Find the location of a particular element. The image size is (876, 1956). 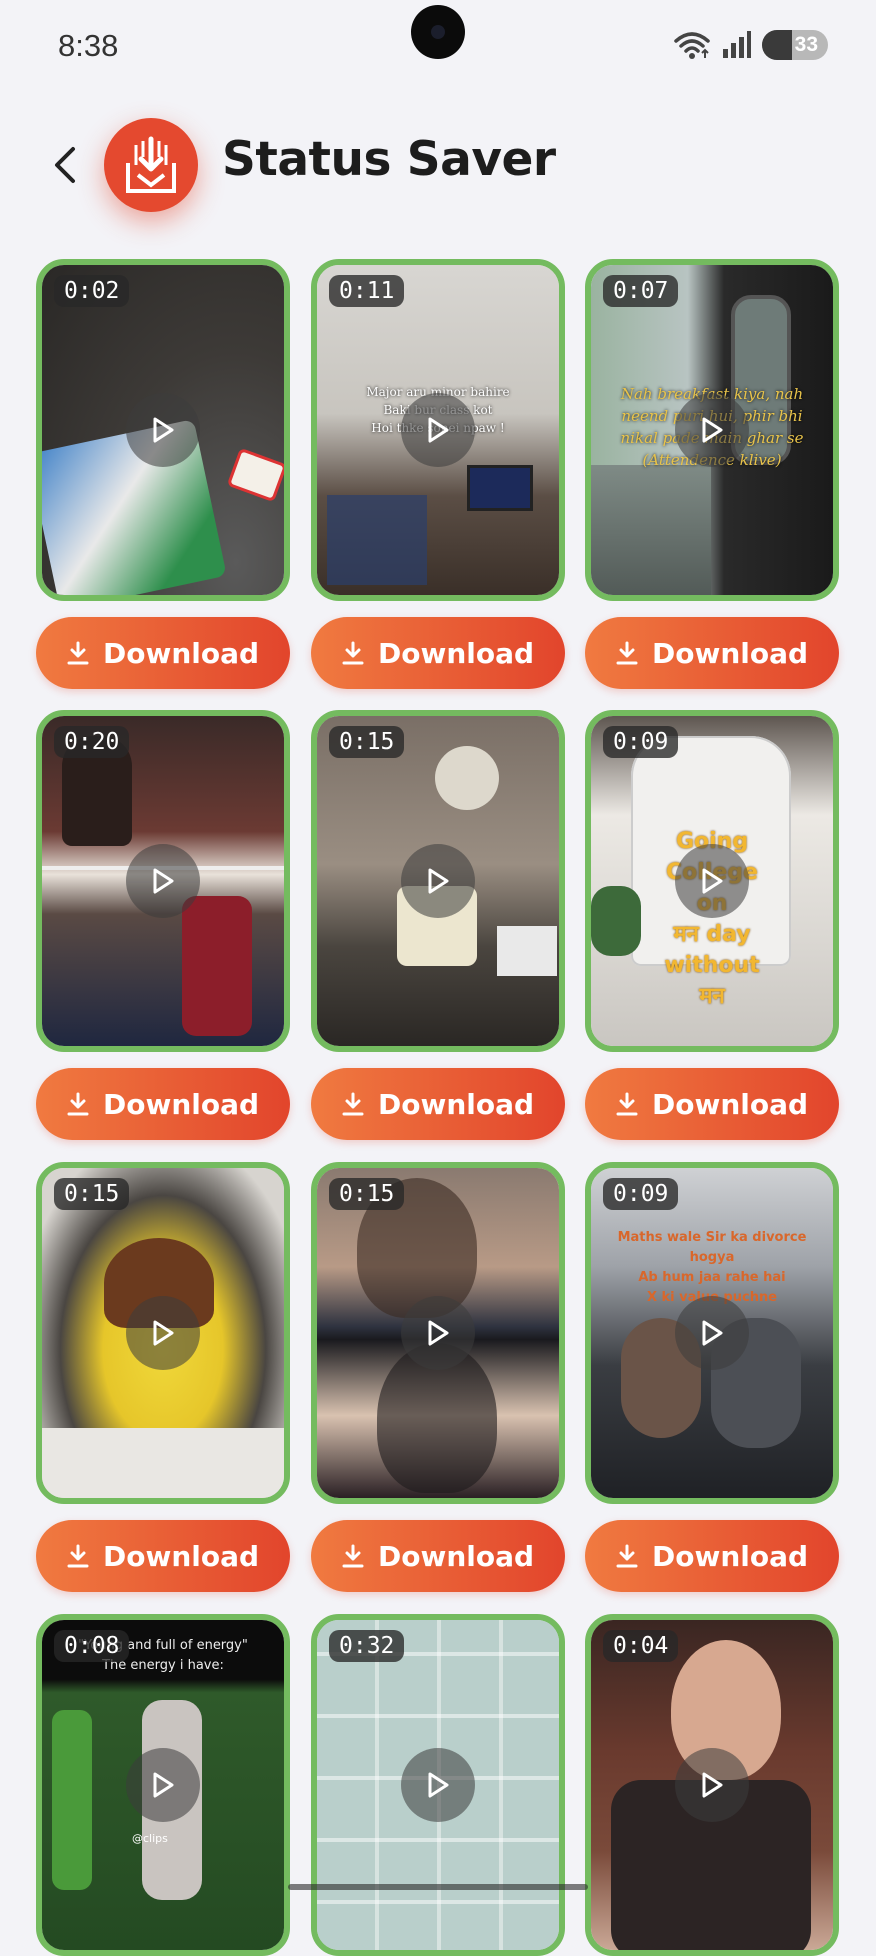

overlay-line: मन is located at coordinates (712, 996).